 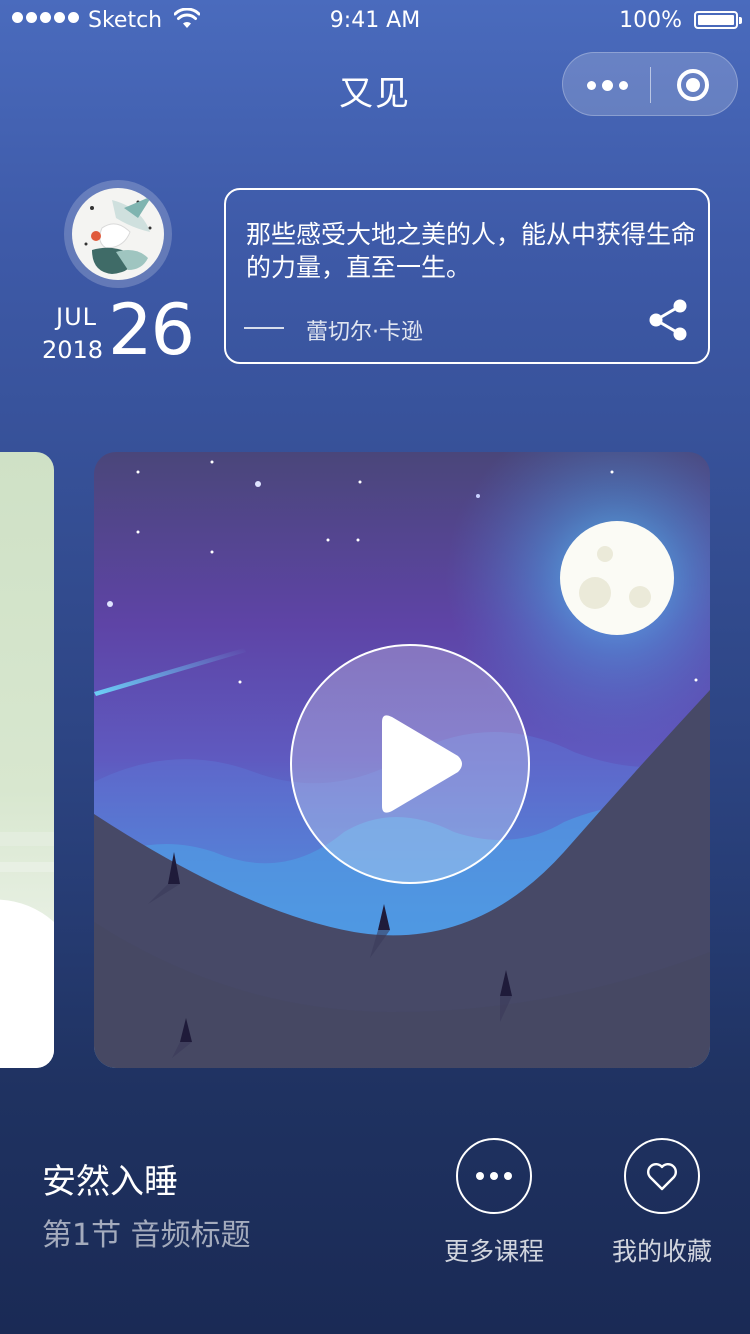 I want to click on close-target-icon, so click(x=693, y=85).